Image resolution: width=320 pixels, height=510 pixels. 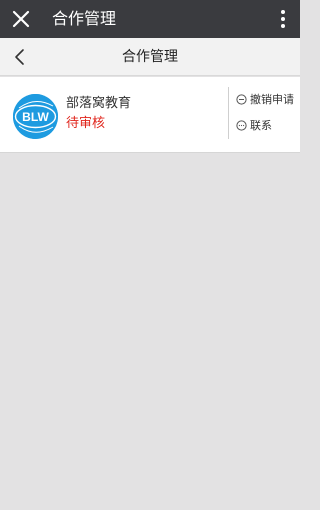 I want to click on org-name: 部落窝教育, so click(x=99, y=103).